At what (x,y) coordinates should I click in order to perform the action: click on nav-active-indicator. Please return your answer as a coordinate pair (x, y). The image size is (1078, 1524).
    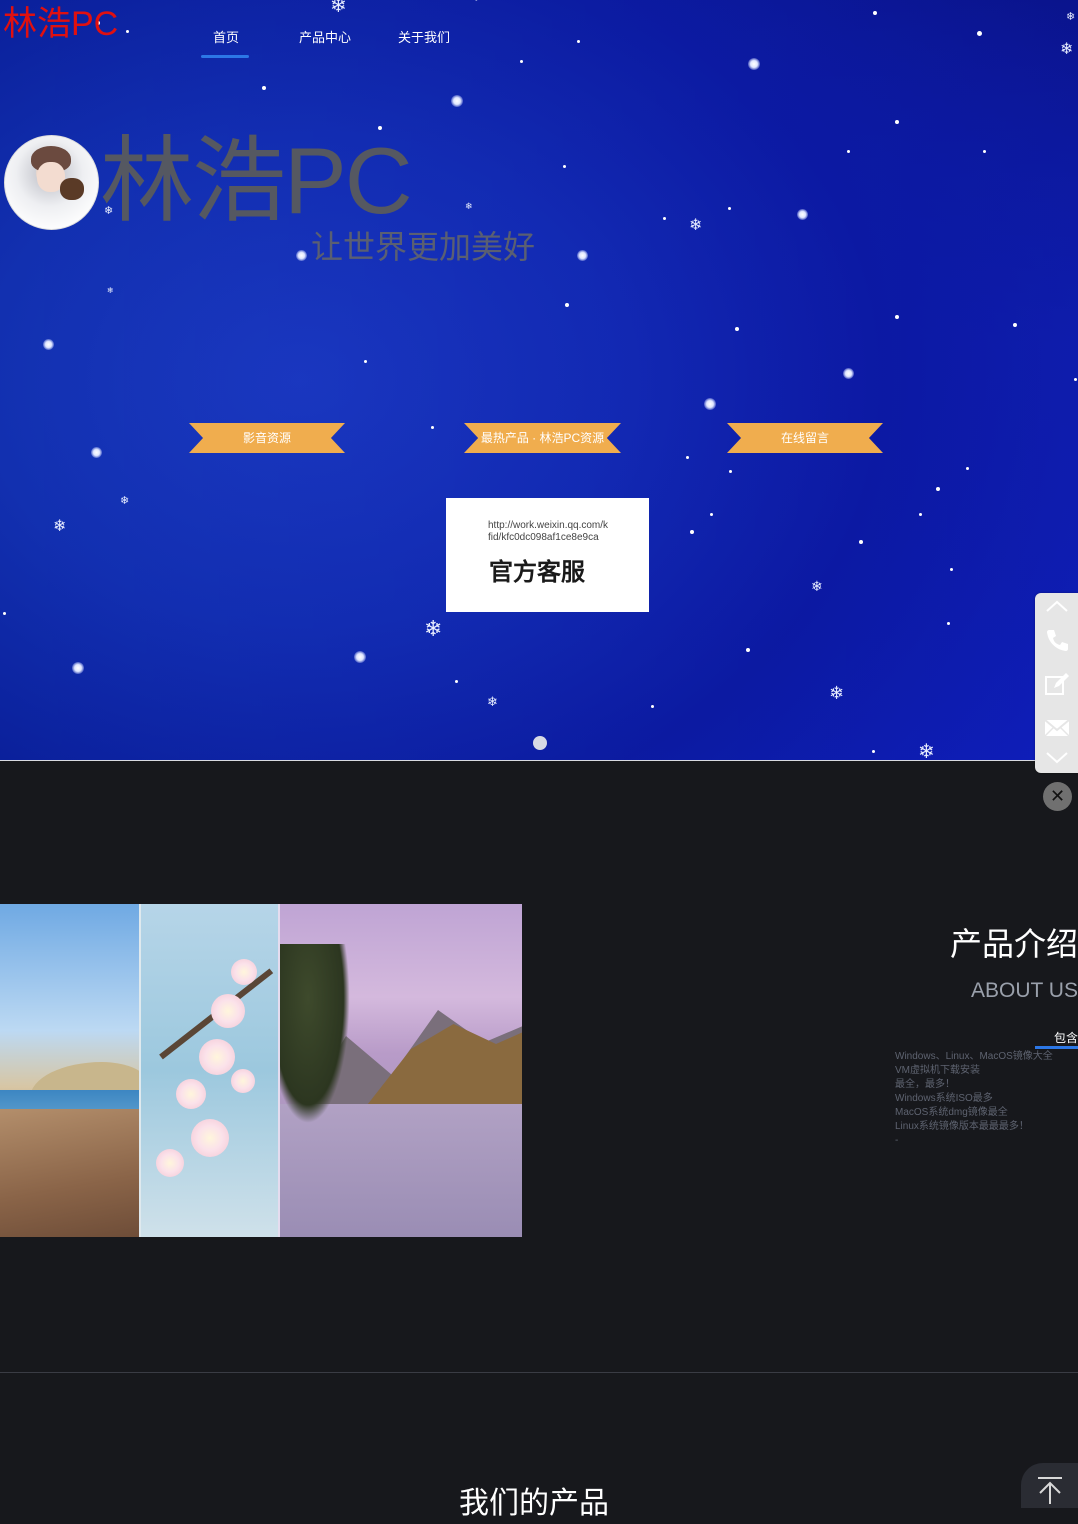
    Looking at the image, I should click on (225, 56).